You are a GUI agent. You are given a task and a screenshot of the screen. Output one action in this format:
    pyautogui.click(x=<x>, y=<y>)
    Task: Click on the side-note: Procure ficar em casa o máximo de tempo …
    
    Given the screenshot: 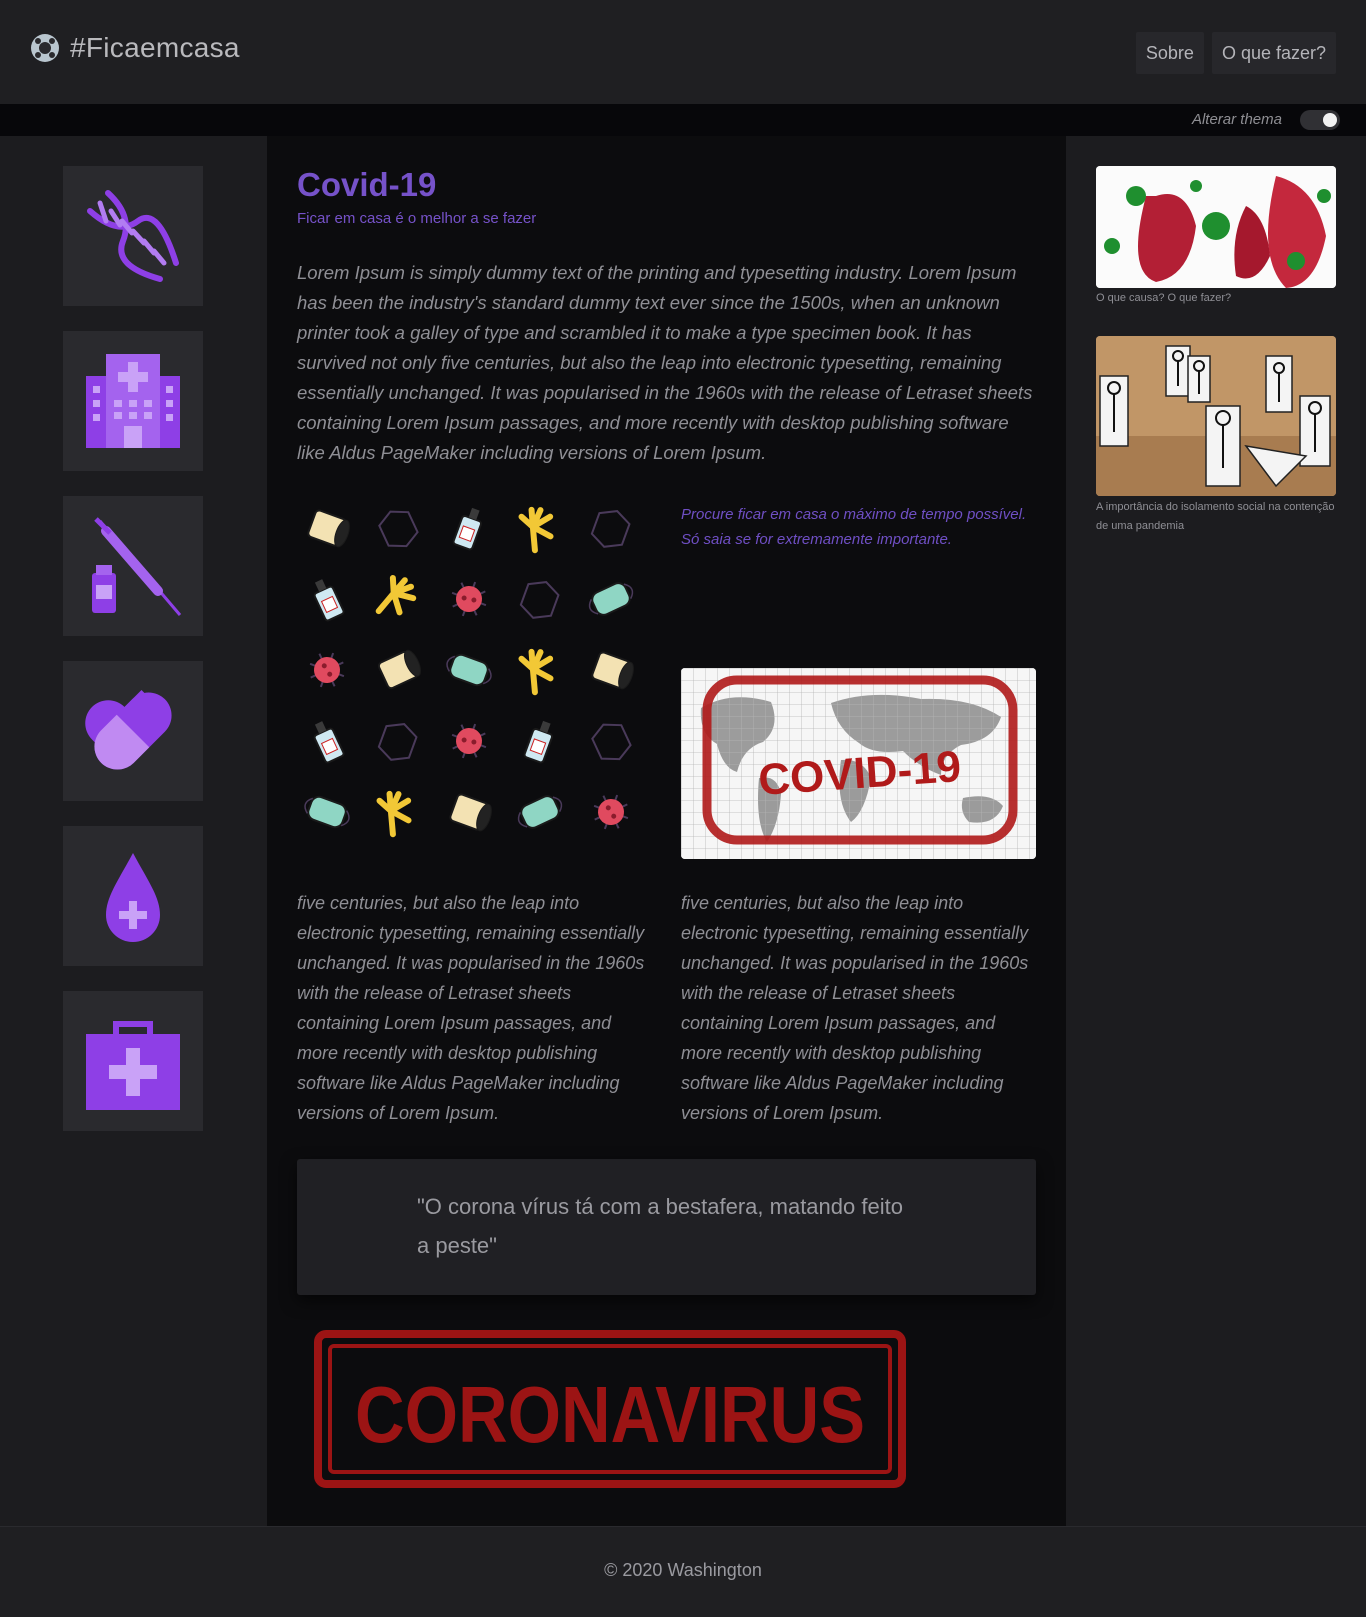 What is the action you would take?
    pyautogui.click(x=854, y=527)
    